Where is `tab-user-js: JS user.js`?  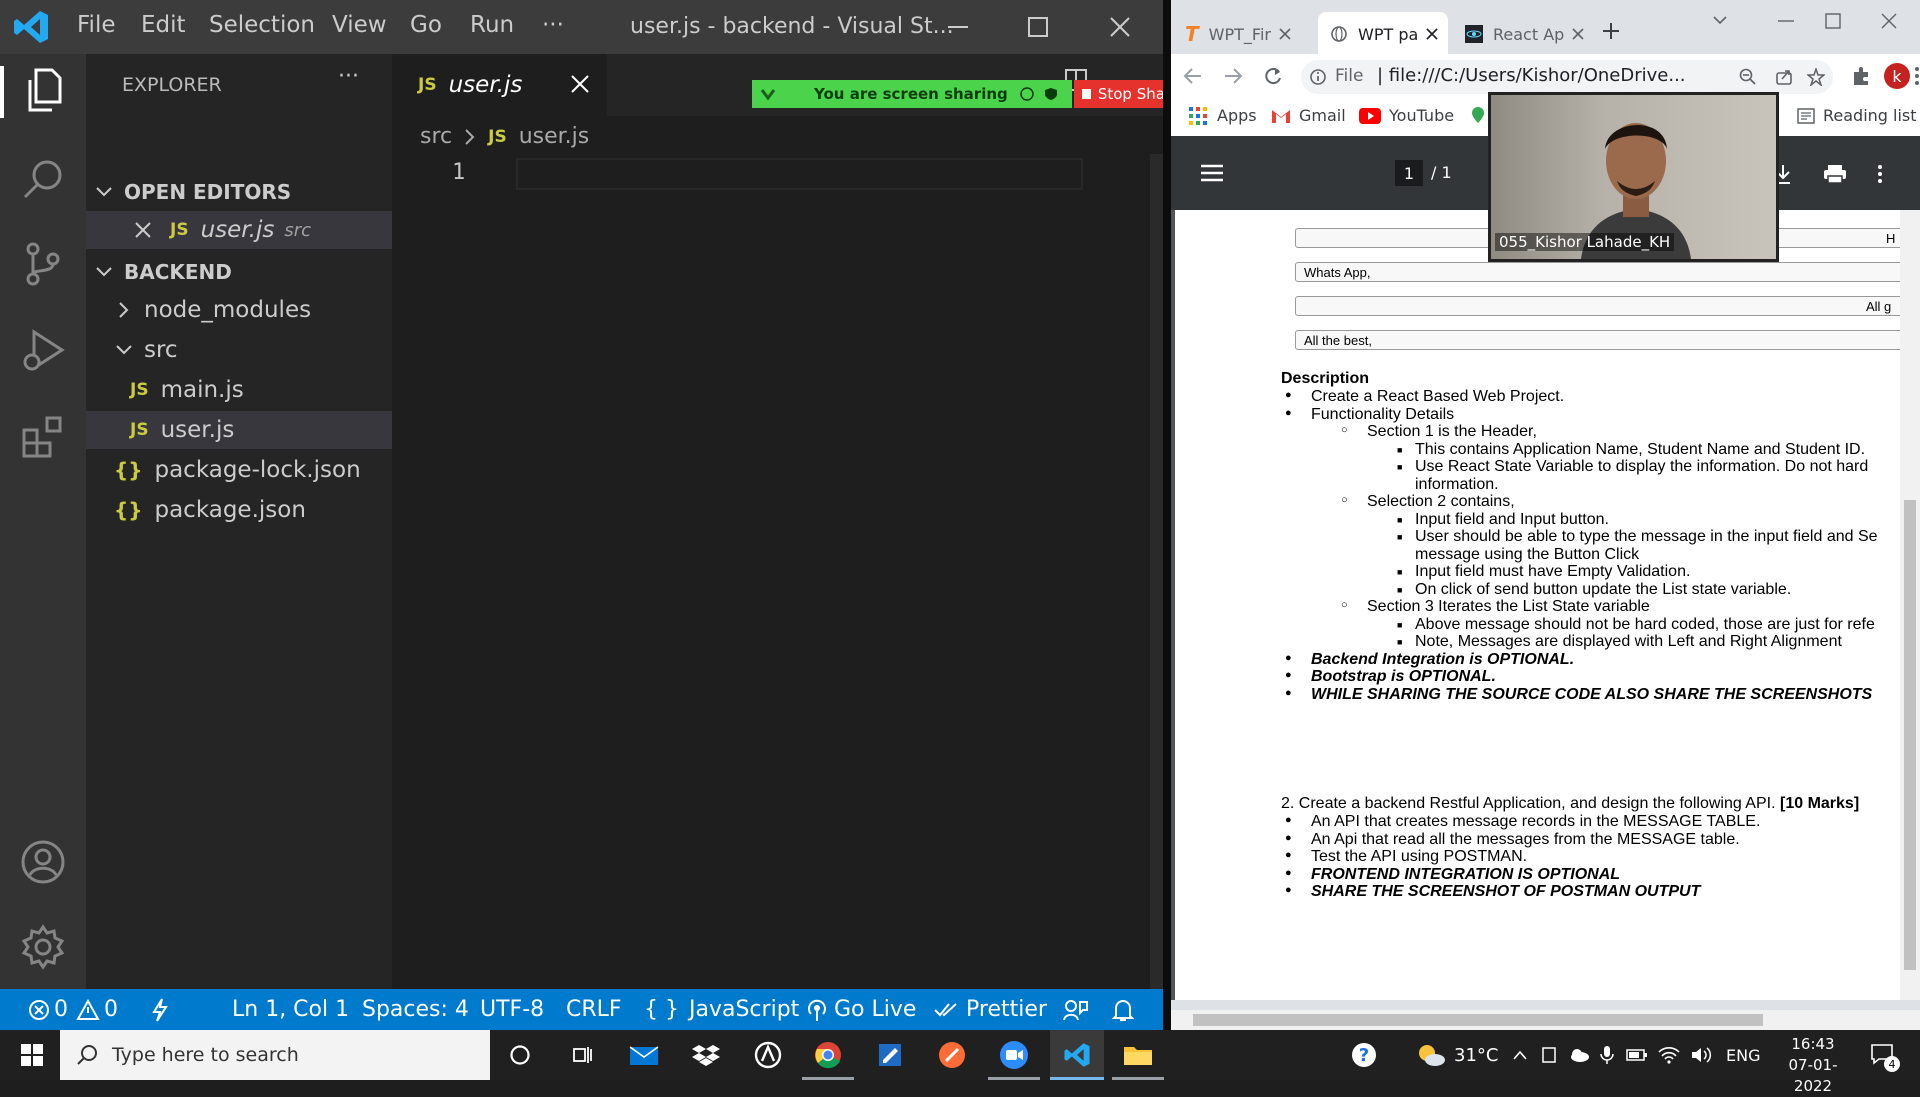
tab-user-js: JS user.js is located at coordinates (499, 85).